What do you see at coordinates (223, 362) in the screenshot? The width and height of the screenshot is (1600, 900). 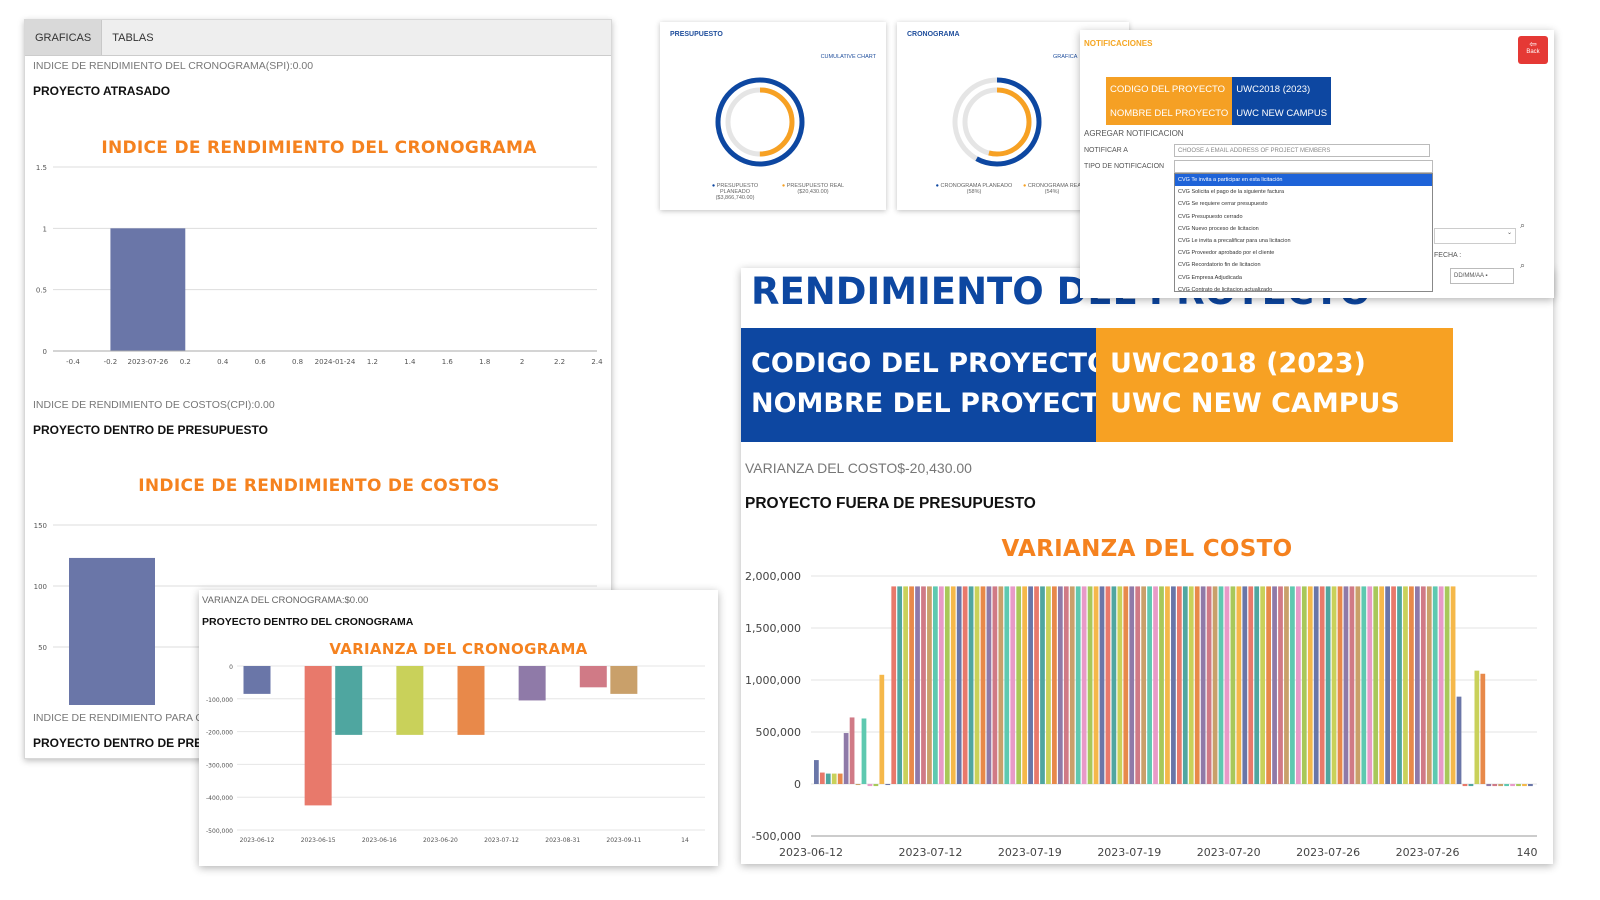 I see `x-tick-label: 0.4` at bounding box center [223, 362].